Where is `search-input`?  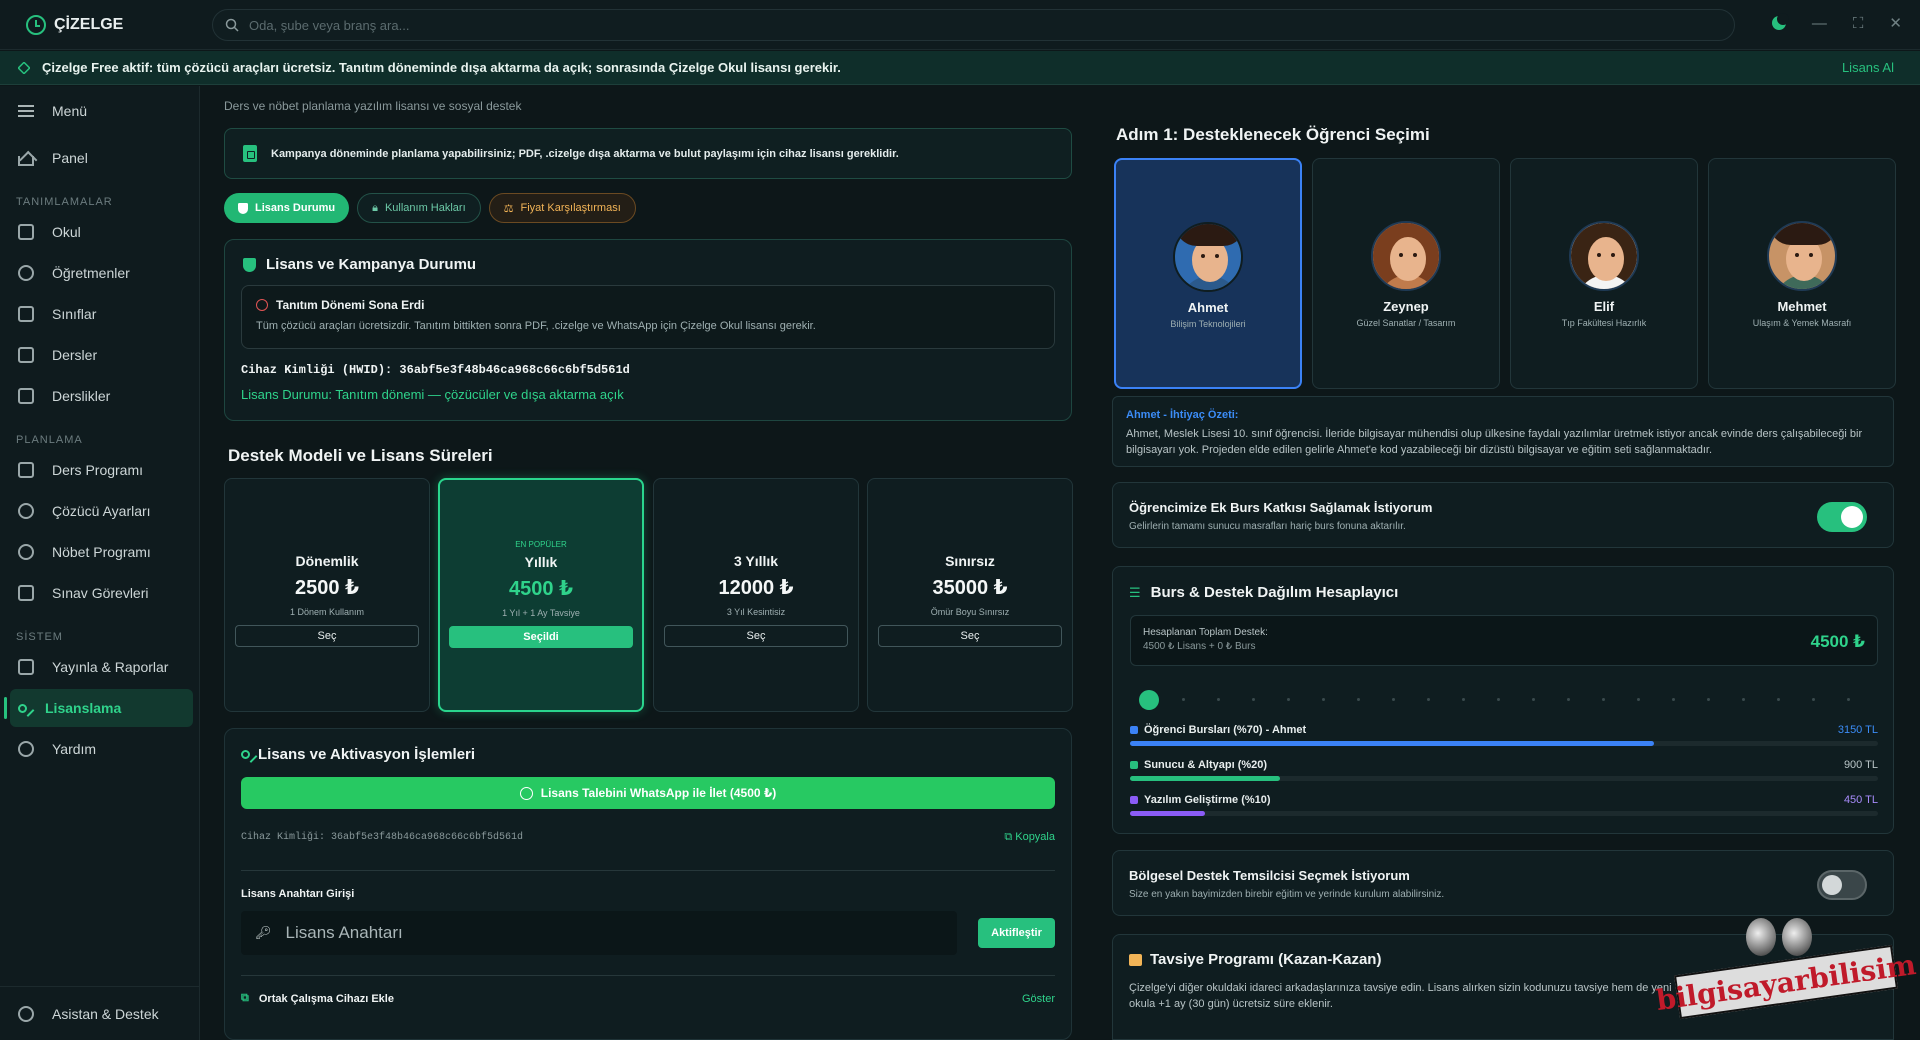 search-input is located at coordinates (949, 25).